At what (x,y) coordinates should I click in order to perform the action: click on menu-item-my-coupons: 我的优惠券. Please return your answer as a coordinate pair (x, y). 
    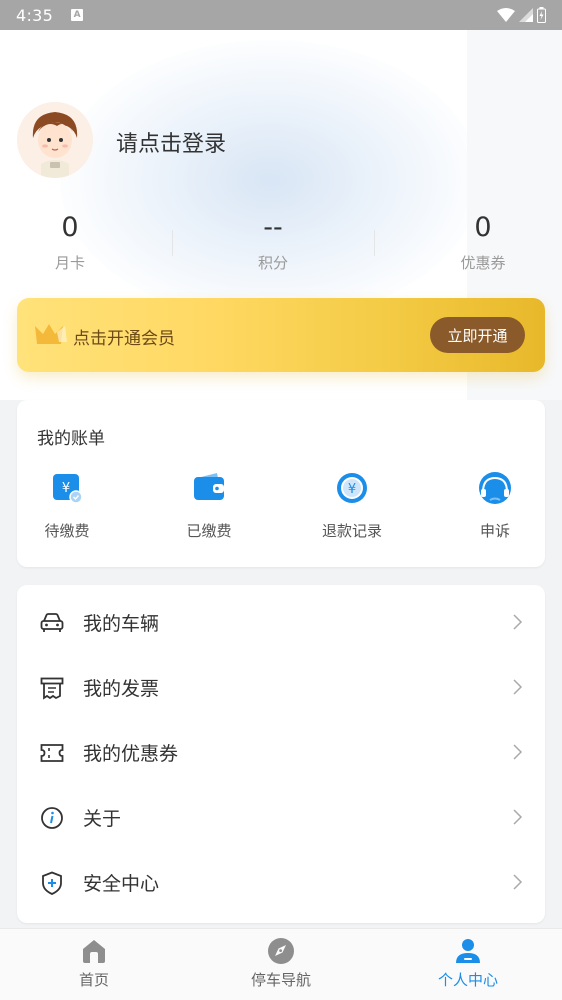
    Looking at the image, I should click on (281, 752).